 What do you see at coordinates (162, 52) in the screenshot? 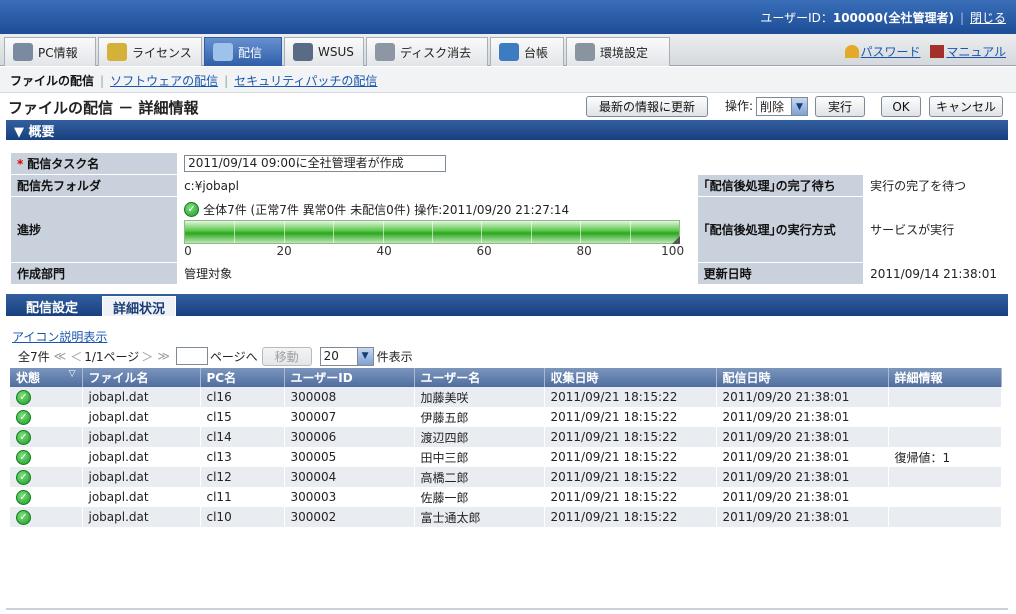
I see `tab-label: ライセンス` at bounding box center [162, 52].